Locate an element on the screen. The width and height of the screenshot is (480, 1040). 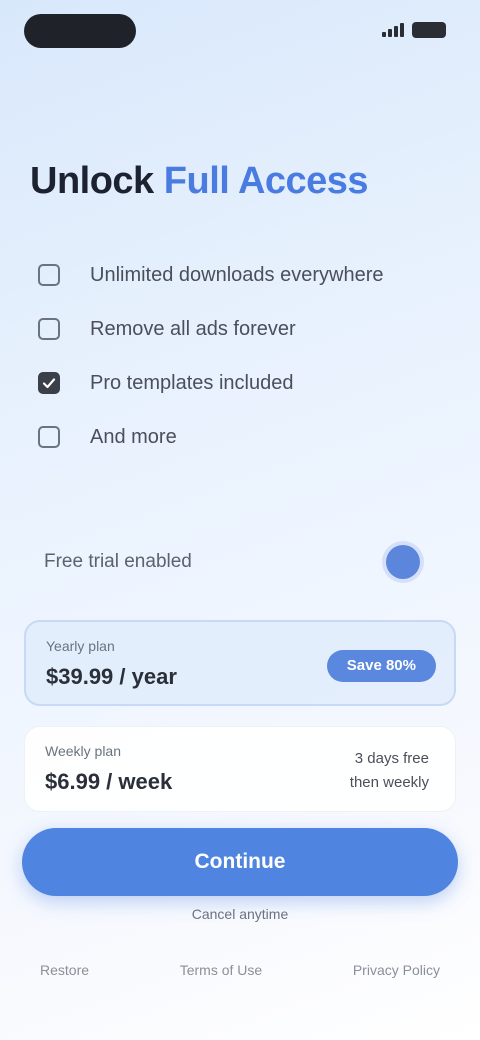
plan-option-yearly: Yearly plan $39.99 / year Save 80% is located at coordinates (240, 663).